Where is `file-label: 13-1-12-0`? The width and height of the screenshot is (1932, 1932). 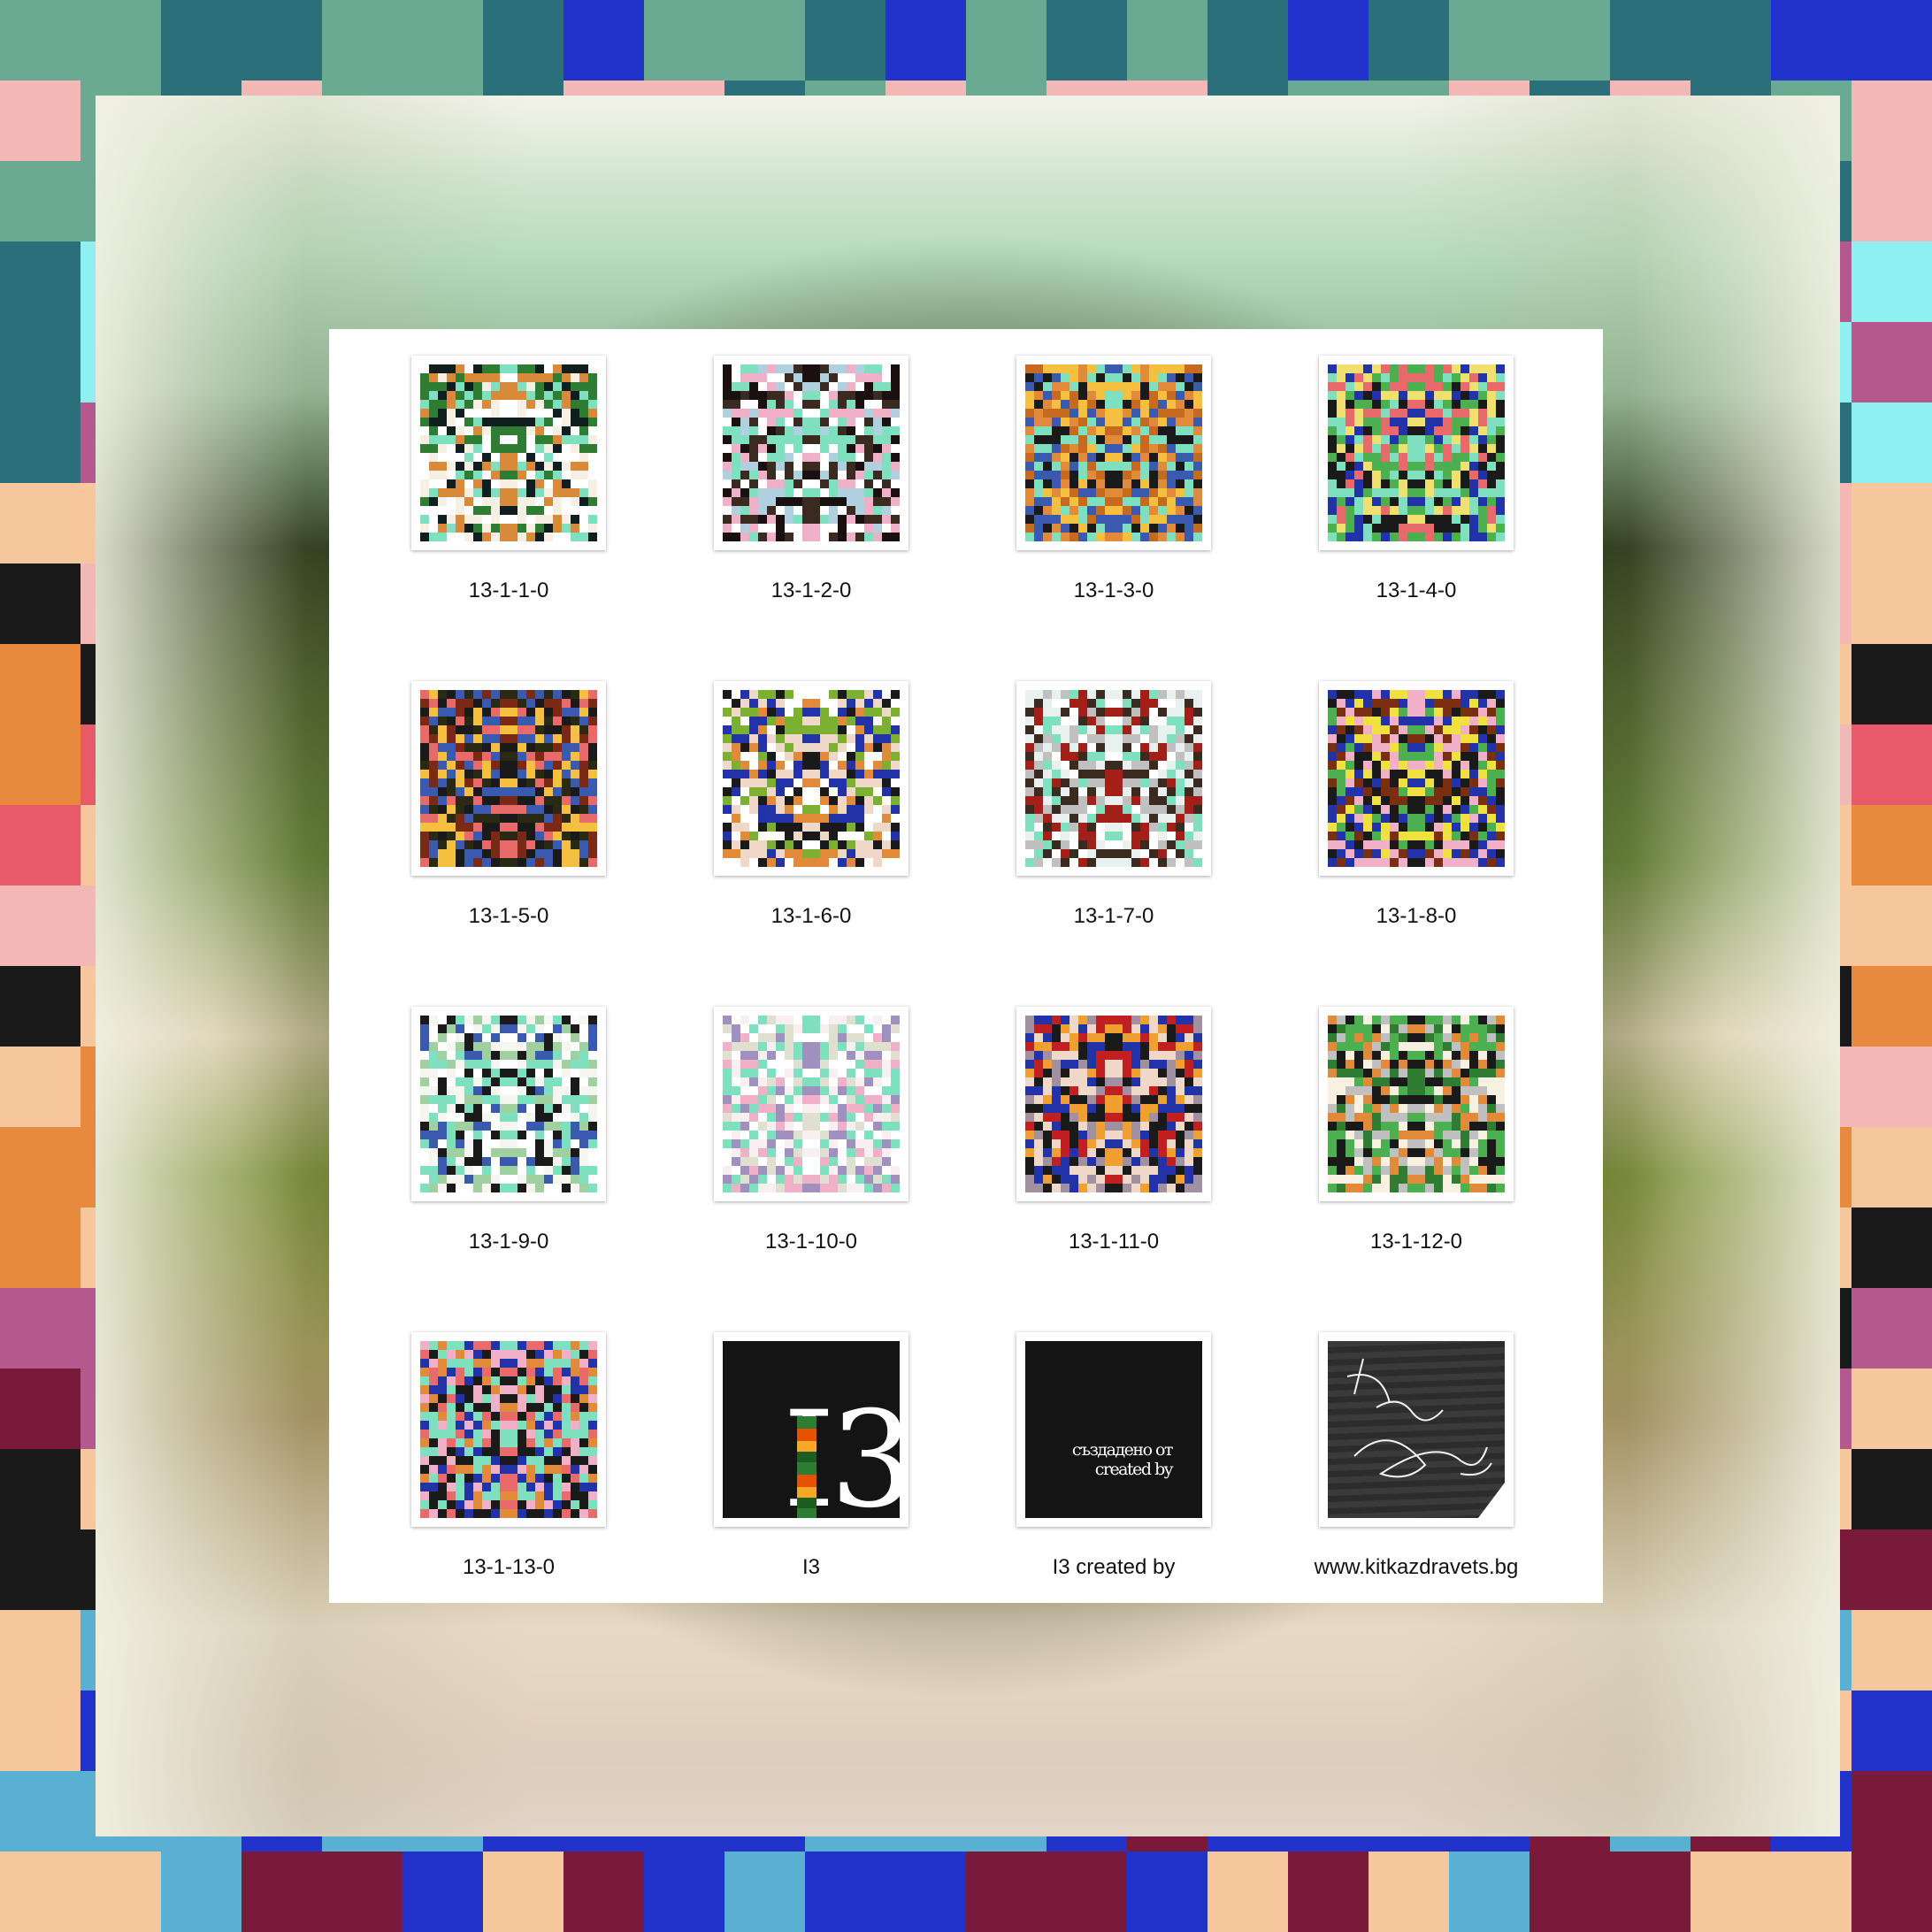
file-label: 13-1-12-0 is located at coordinates (1416, 1242).